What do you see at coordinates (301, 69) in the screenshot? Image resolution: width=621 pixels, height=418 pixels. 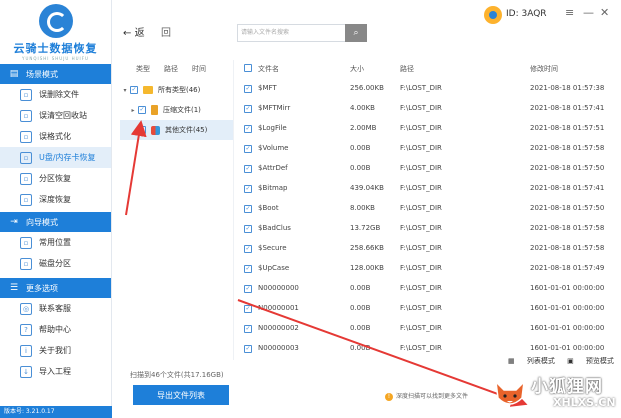 I see `column-name: 文件名` at bounding box center [301, 69].